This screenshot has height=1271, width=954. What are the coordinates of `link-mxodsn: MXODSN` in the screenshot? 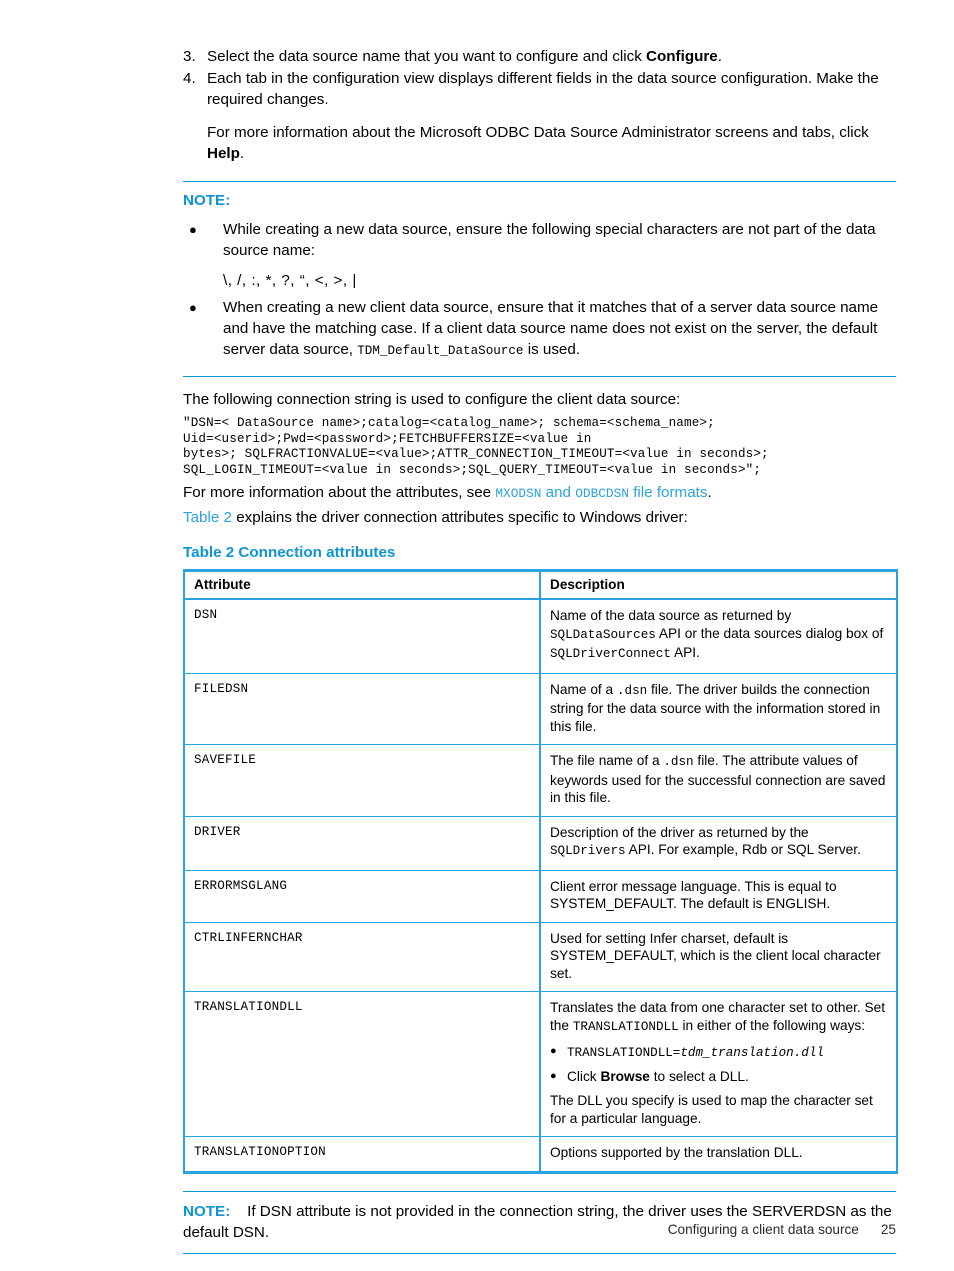 It's located at (518, 493).